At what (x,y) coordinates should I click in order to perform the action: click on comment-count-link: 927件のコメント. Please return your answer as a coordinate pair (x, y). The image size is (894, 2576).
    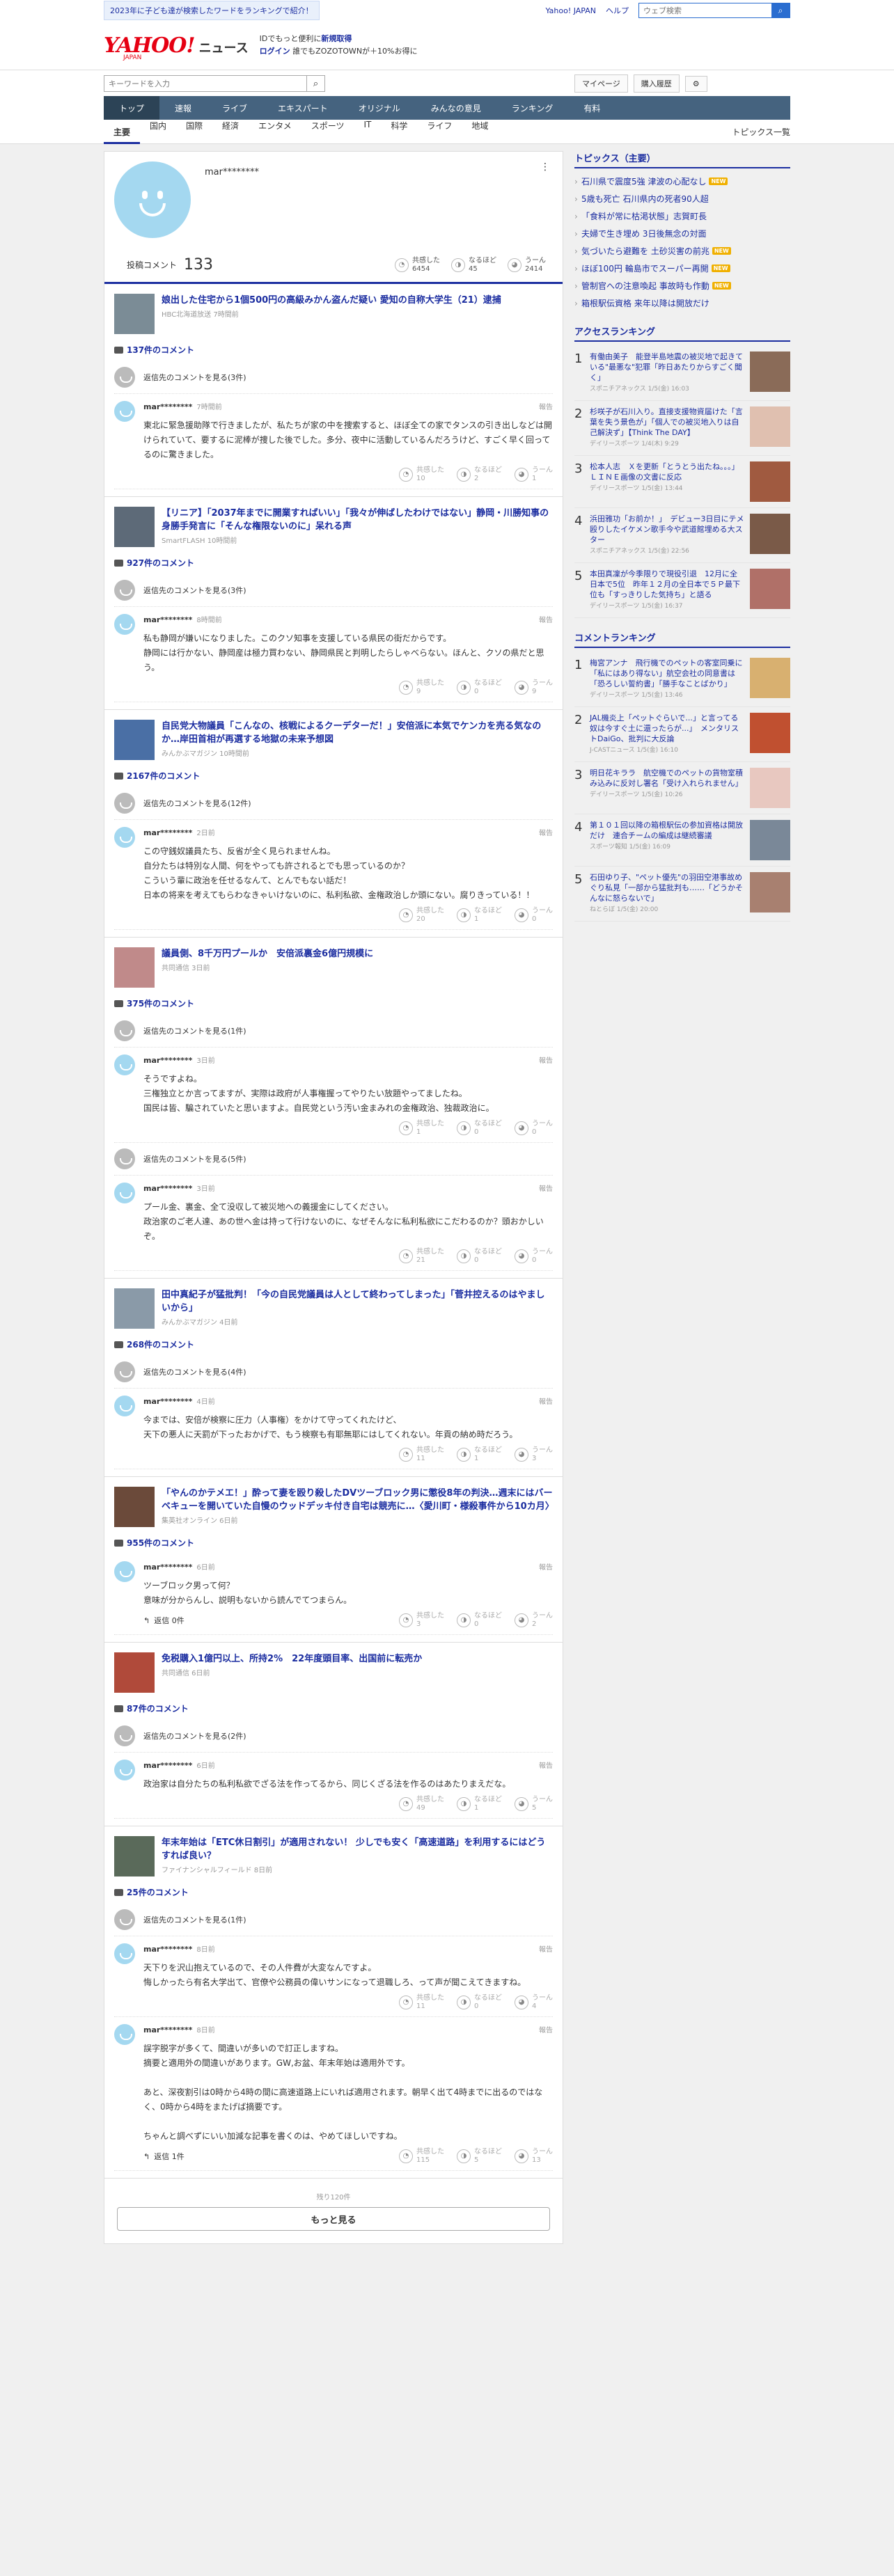
    Looking at the image, I should click on (333, 563).